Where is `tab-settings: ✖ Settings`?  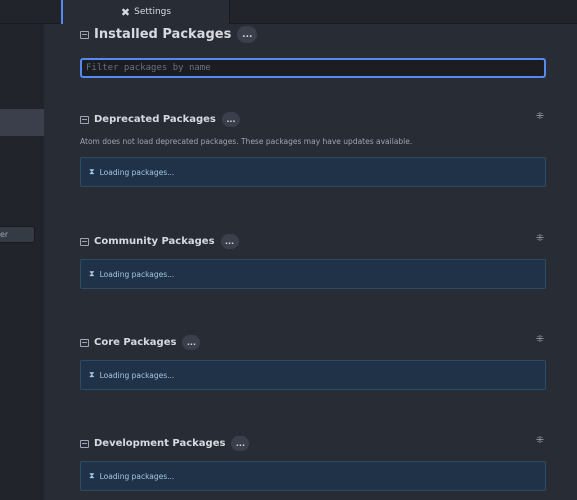 tab-settings: ✖ Settings is located at coordinates (145, 12).